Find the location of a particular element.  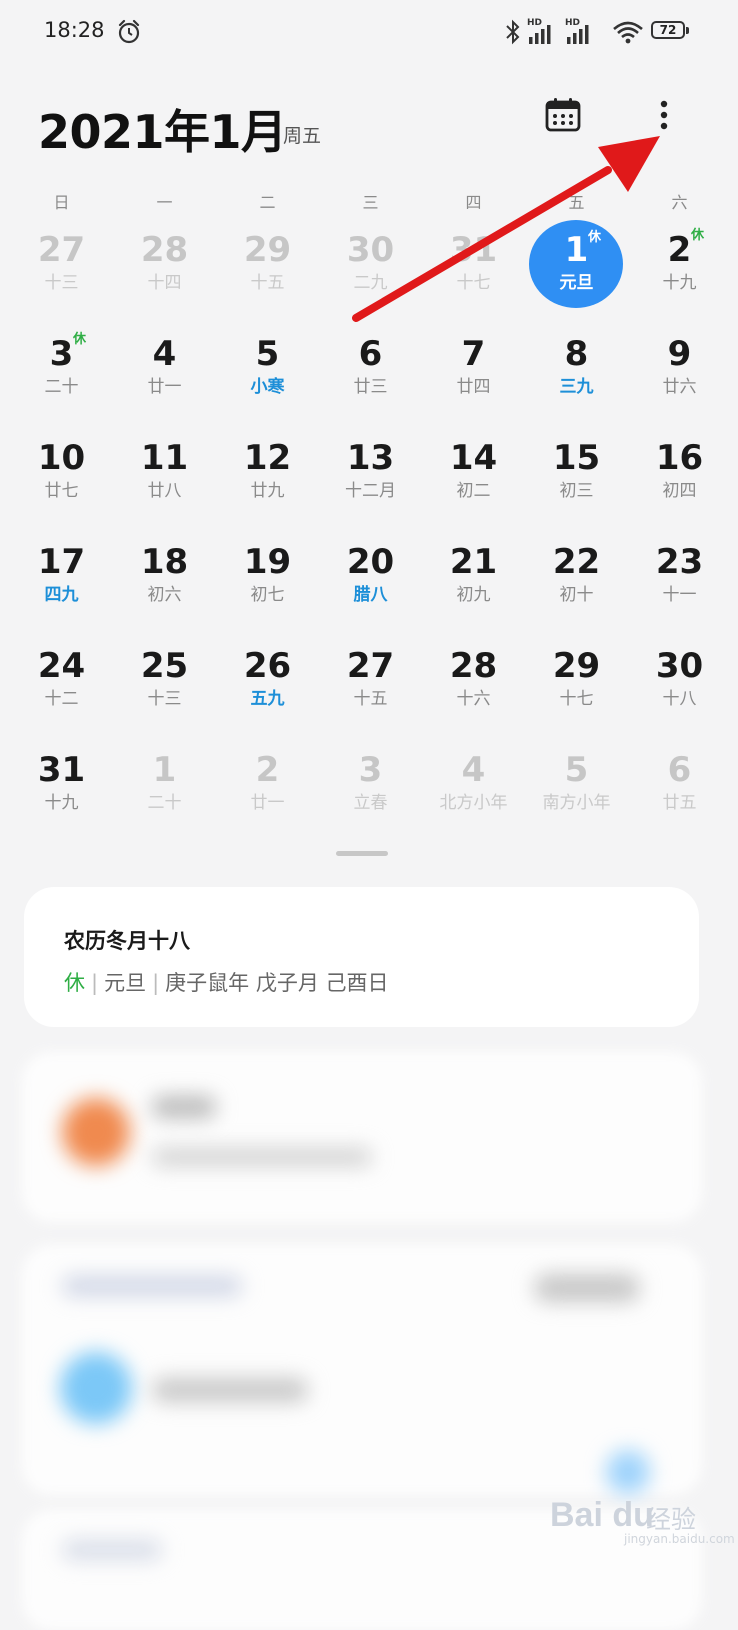

header-weekday: 周五 is located at coordinates (302, 136).